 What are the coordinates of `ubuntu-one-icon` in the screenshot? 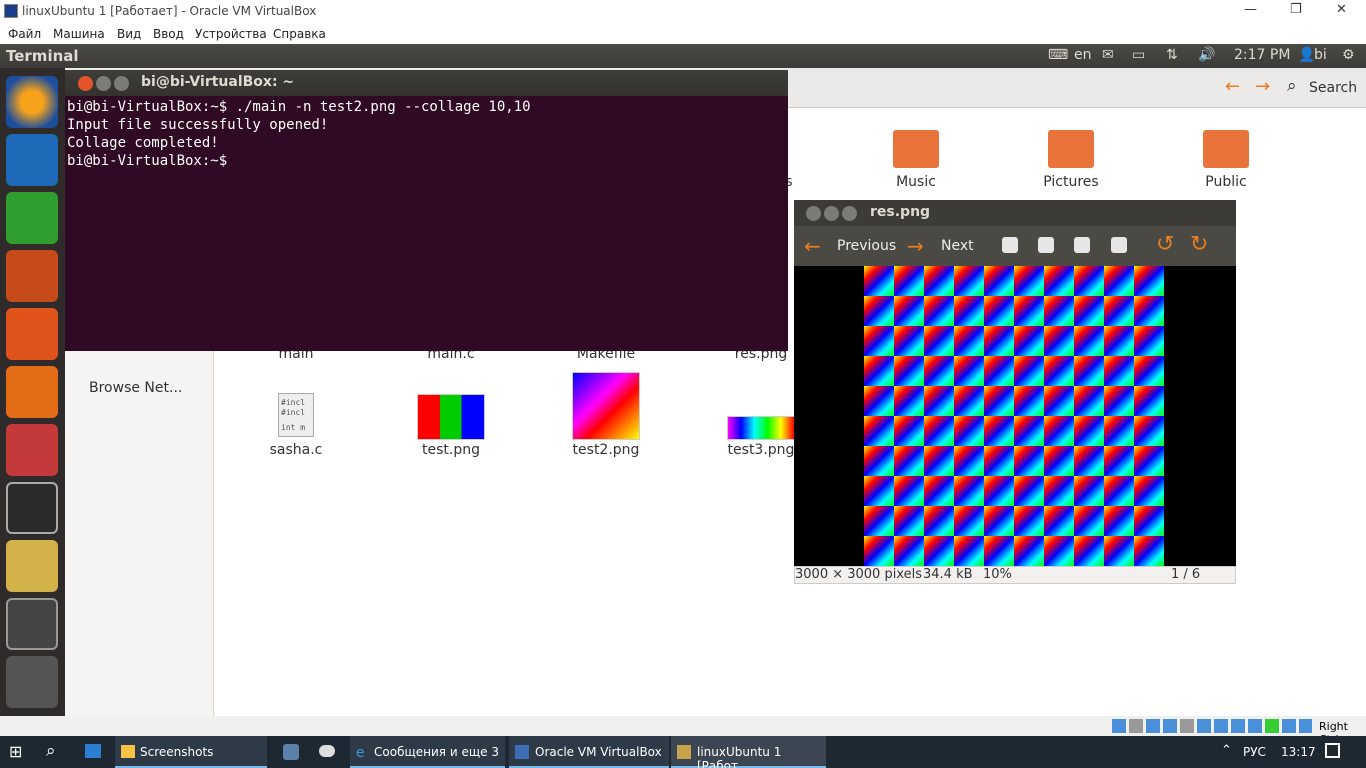 It's located at (32, 392).